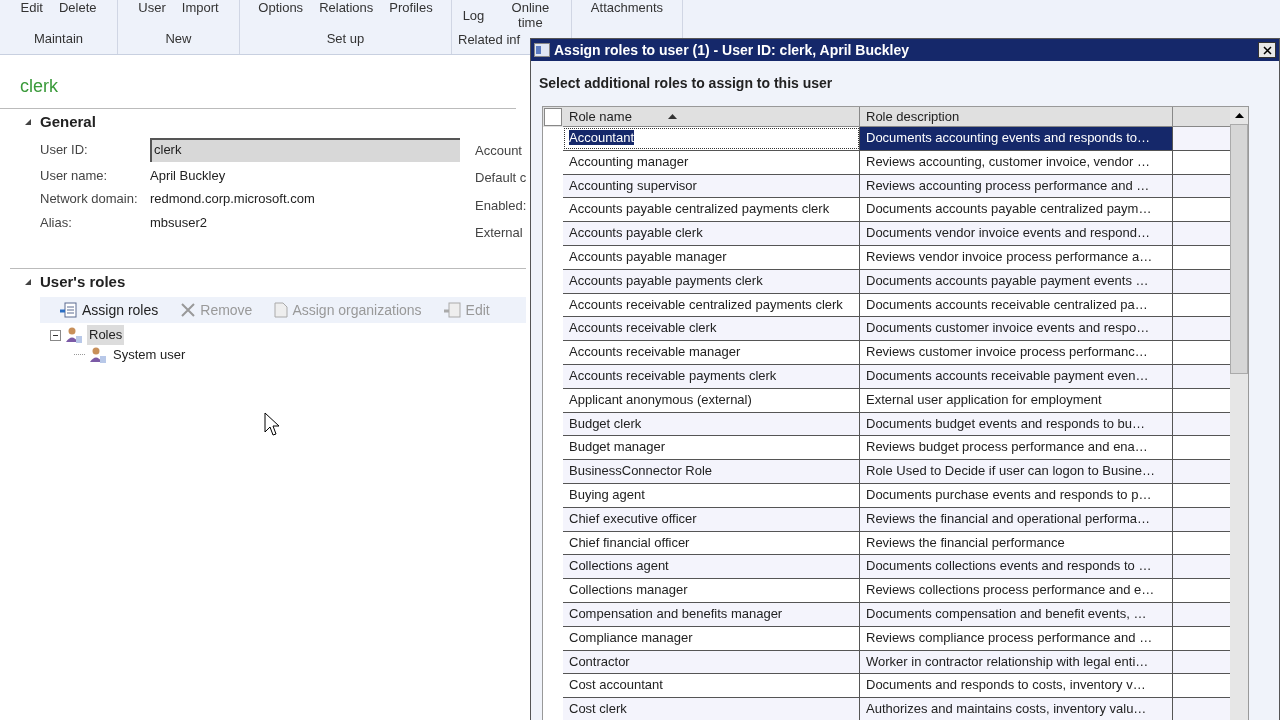 Image resolution: width=1280 pixels, height=720 pixels. Describe the element at coordinates (452, 310) in the screenshot. I see `edit-icon` at that location.